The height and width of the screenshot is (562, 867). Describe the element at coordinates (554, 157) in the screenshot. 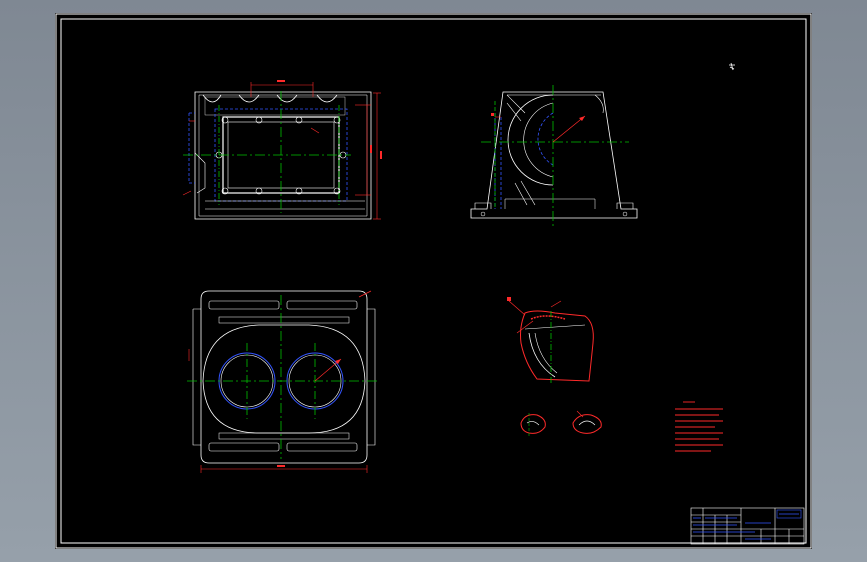

I see `side-view` at that location.